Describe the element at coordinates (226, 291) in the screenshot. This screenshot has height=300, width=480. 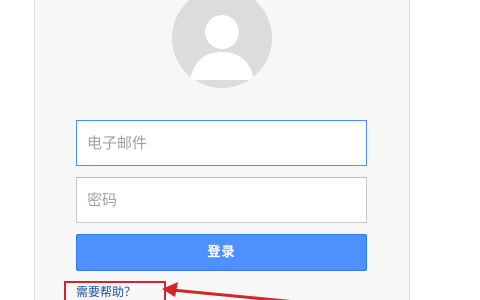
I see `red-arrow-annotation-icon` at that location.